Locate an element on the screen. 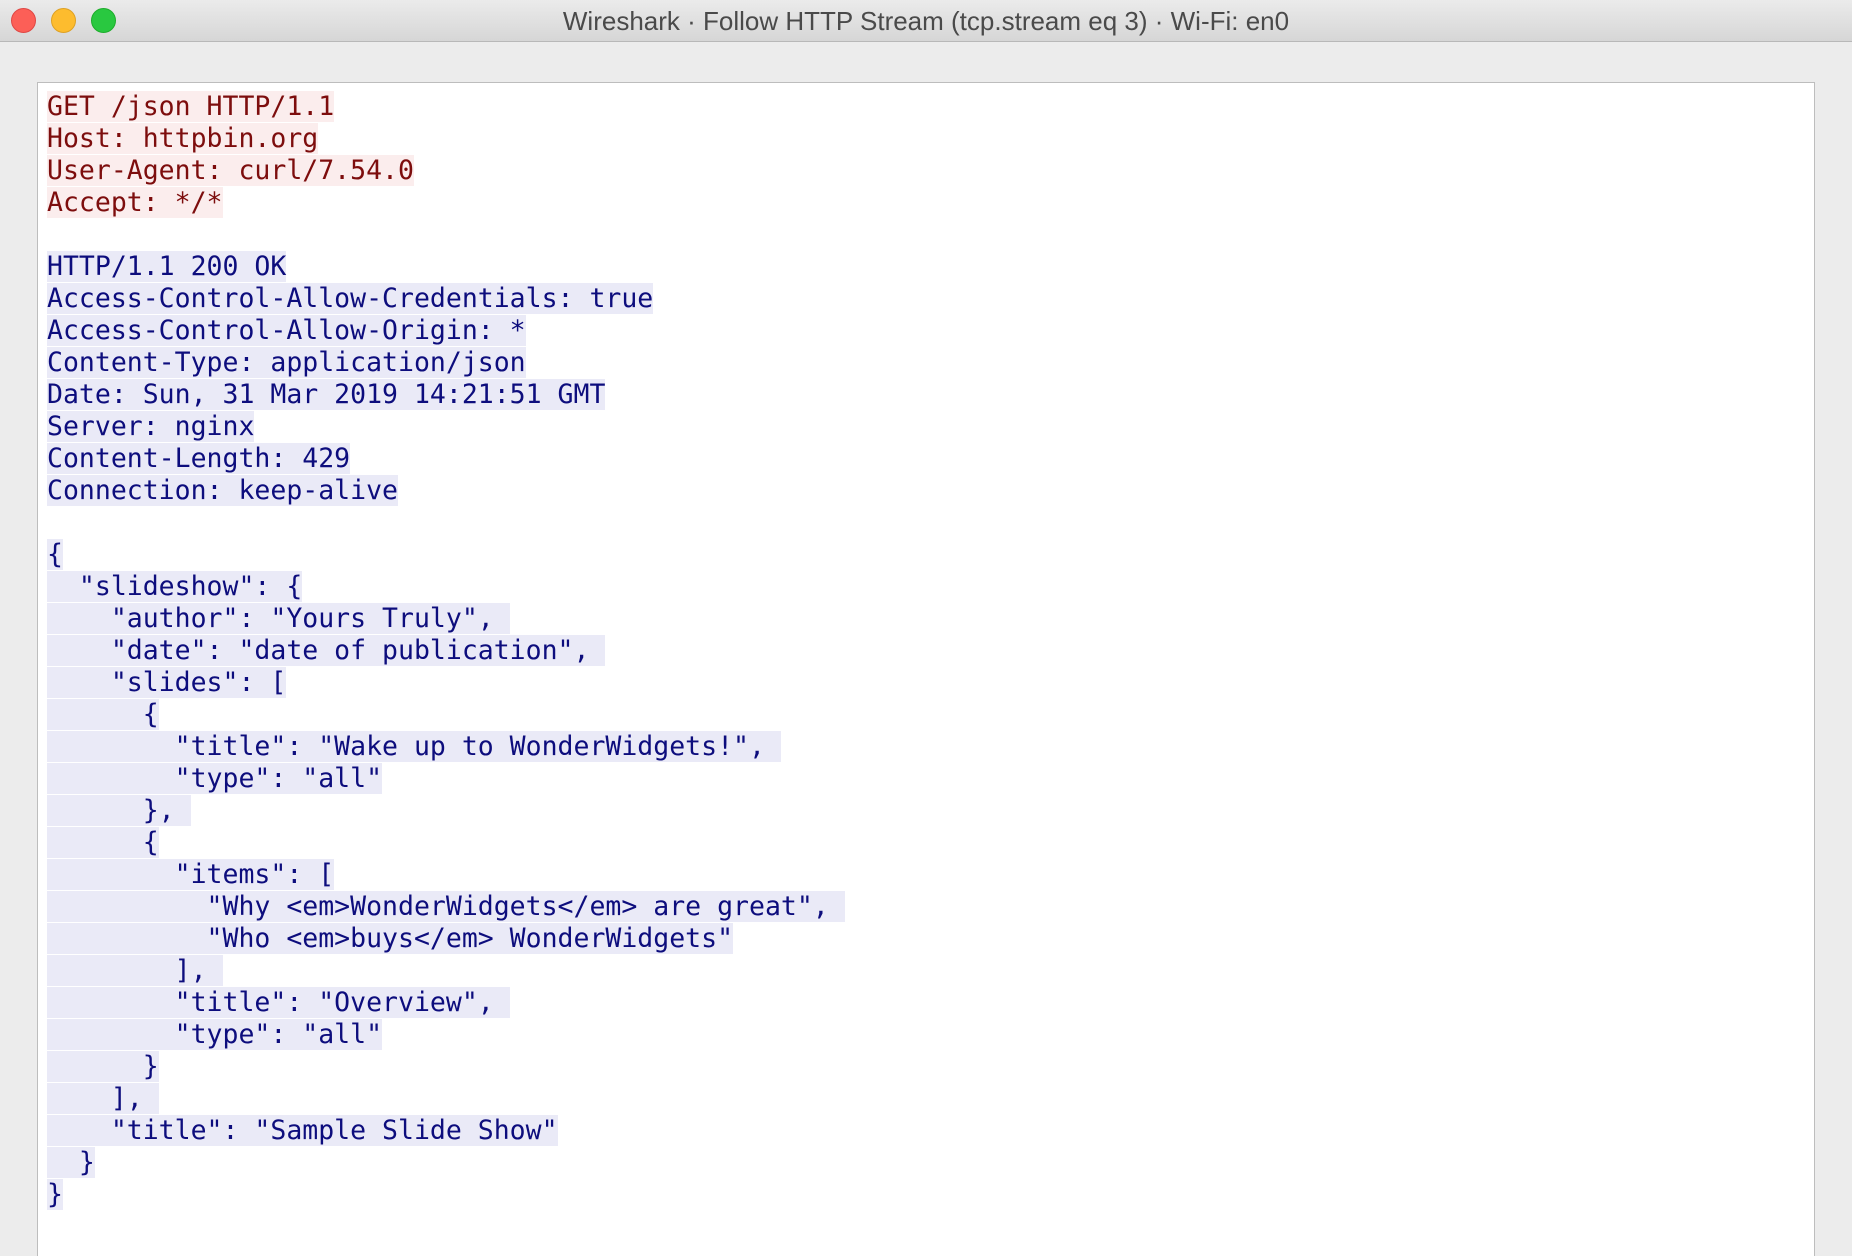  server-response-line: "Why <em>WonderWidgets</em> are great", is located at coordinates (446, 907).